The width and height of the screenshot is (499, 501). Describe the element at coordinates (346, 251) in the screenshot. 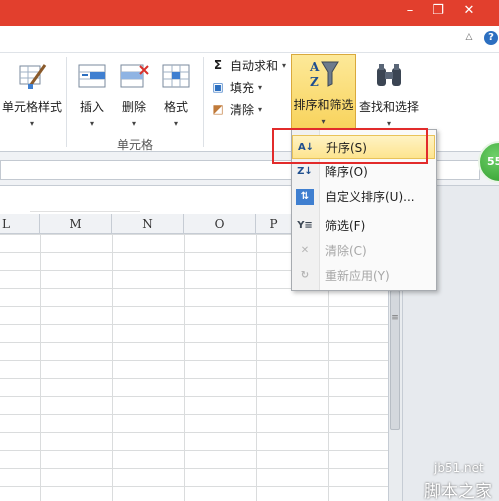

I see `menu-item-label: 清除(C)` at that location.